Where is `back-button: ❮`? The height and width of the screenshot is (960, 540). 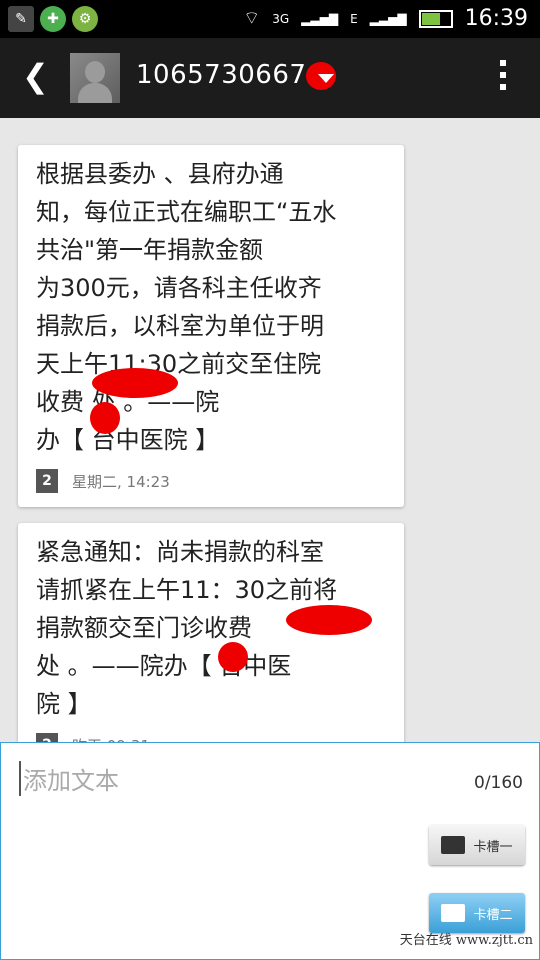 back-button: ❮ is located at coordinates (35, 76).